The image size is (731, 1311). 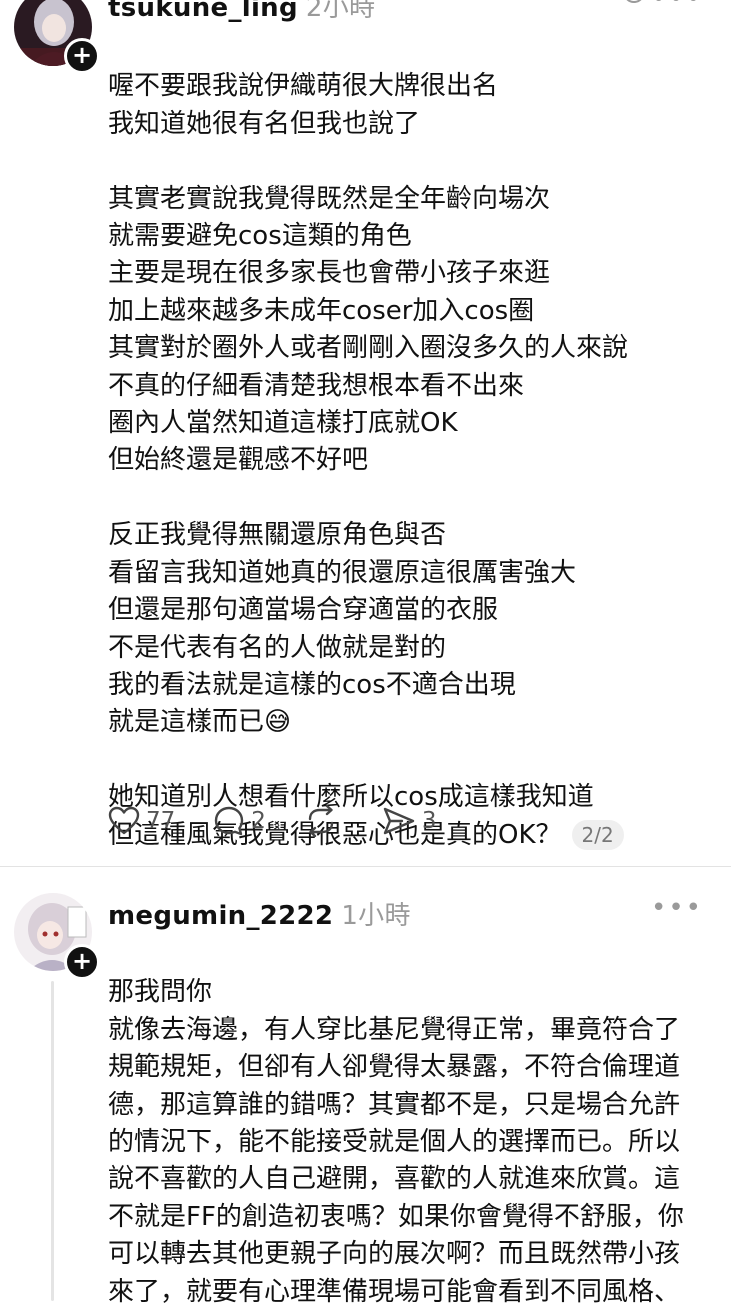 I want to click on username: tsukune_ling 2小時, so click(x=241, y=12).